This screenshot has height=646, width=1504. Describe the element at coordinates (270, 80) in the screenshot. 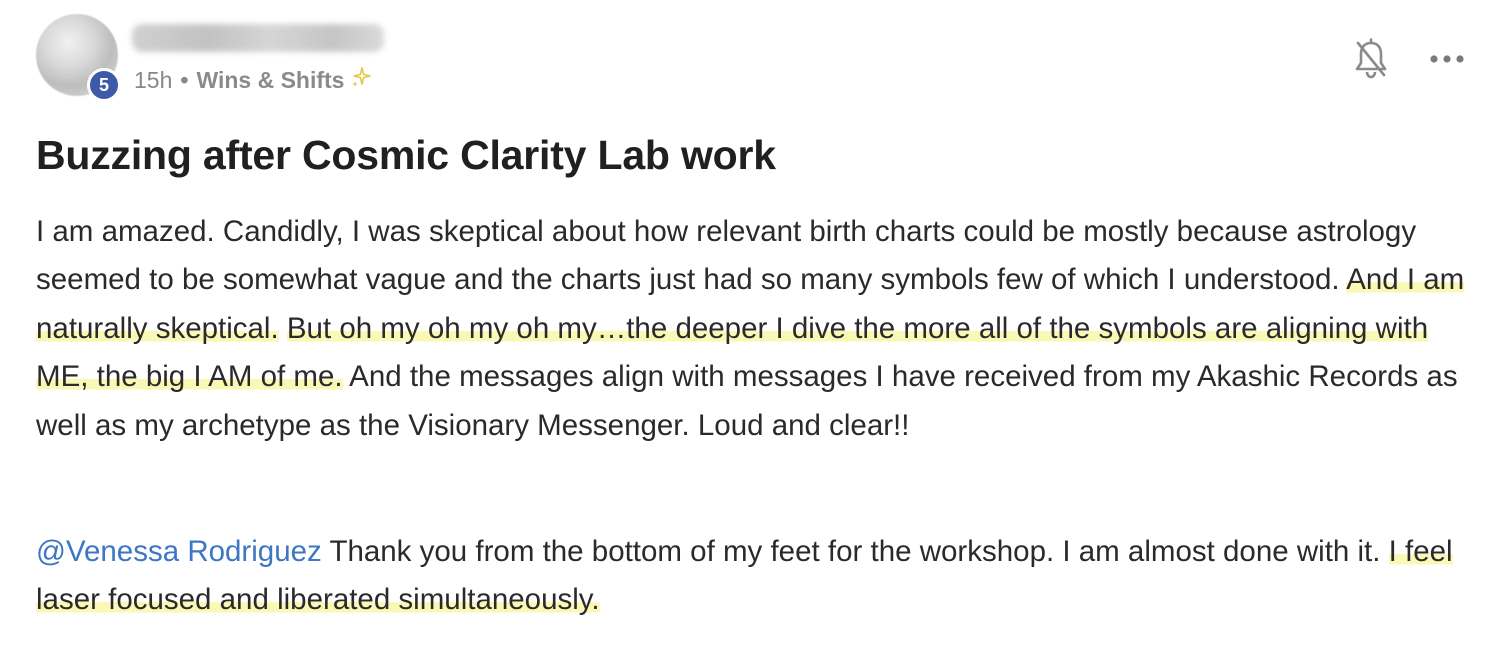

I see `category-link: Wins & Shifts` at that location.